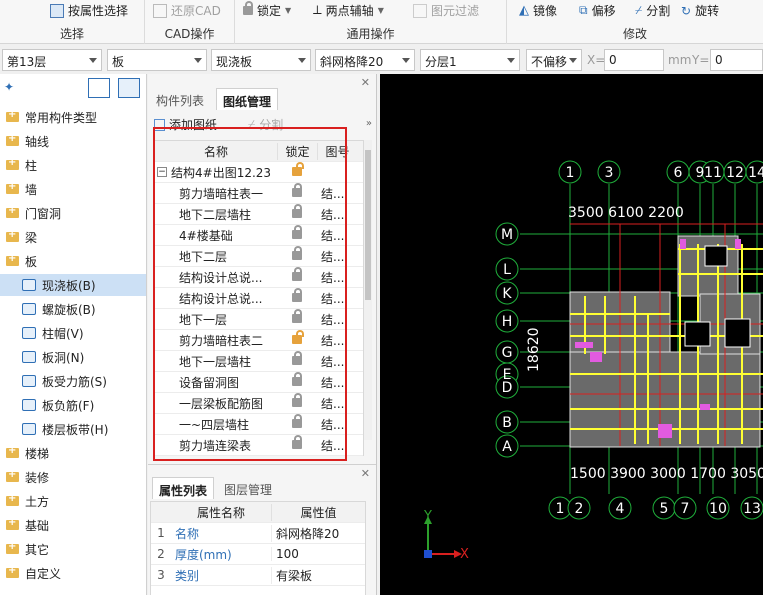 The height and width of the screenshot is (595, 763). I want to click on lock-button: 锁定 ▼, so click(267, 10).